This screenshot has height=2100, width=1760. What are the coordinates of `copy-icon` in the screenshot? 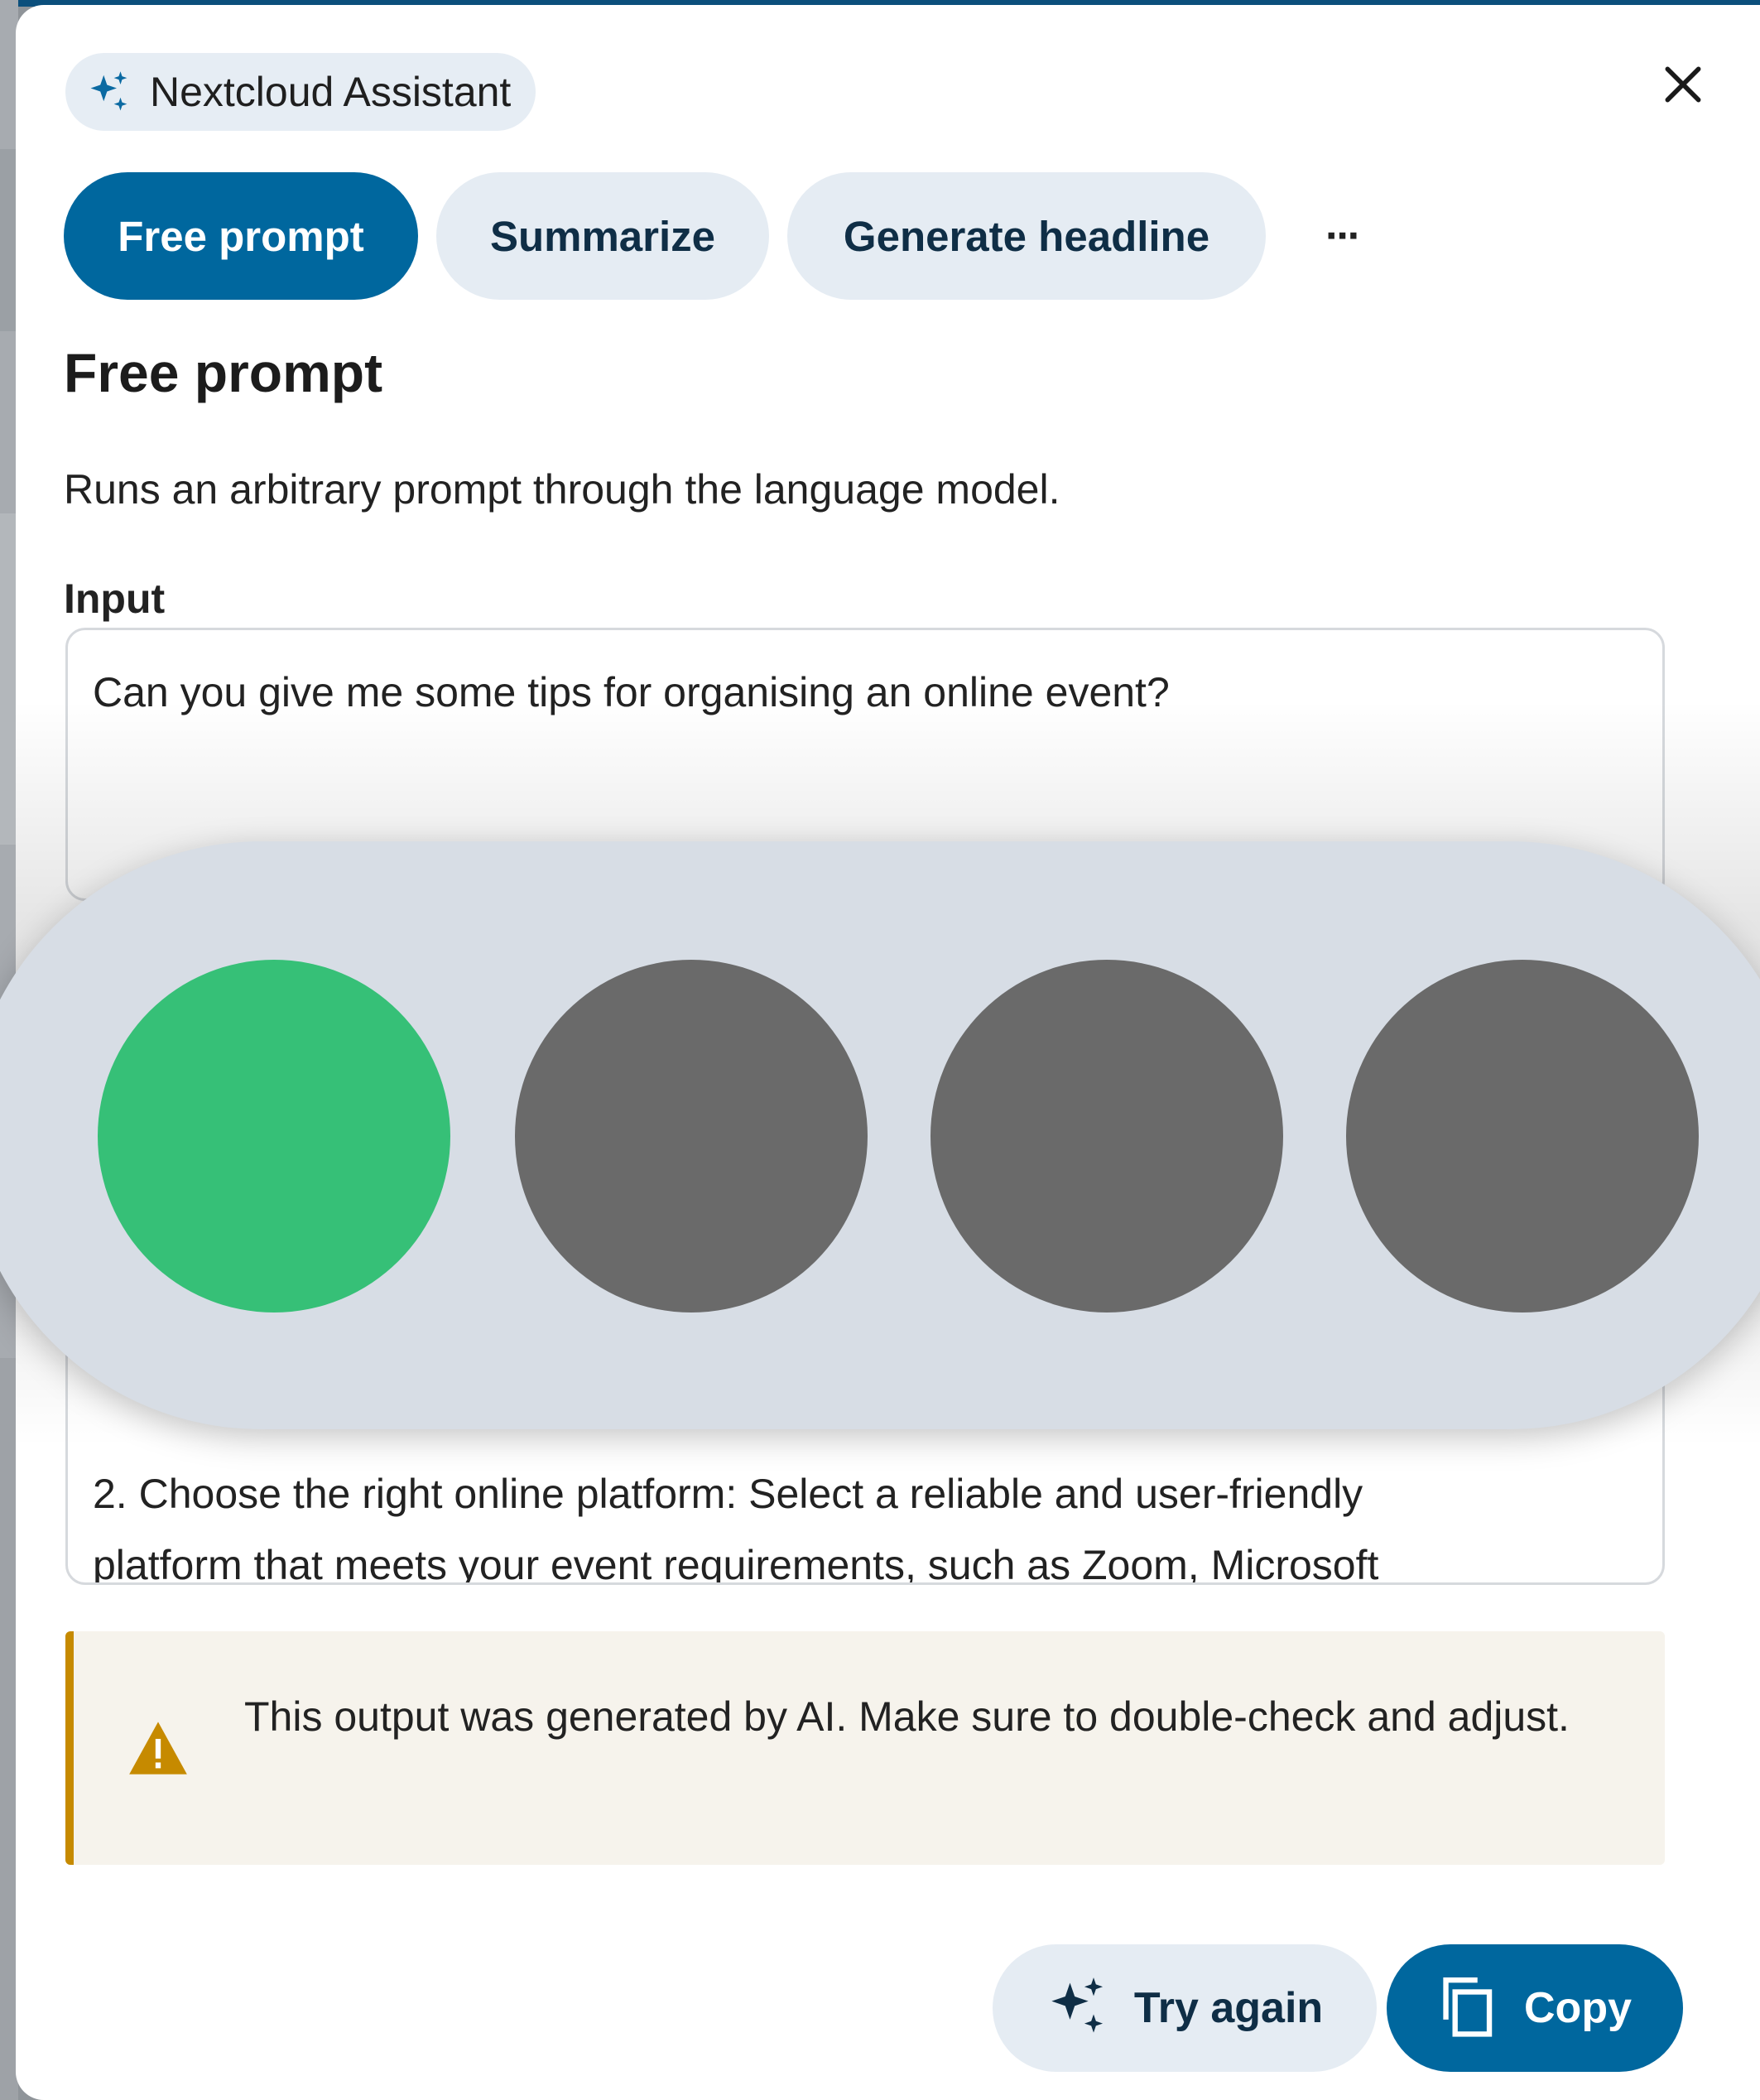 It's located at (1467, 2008).